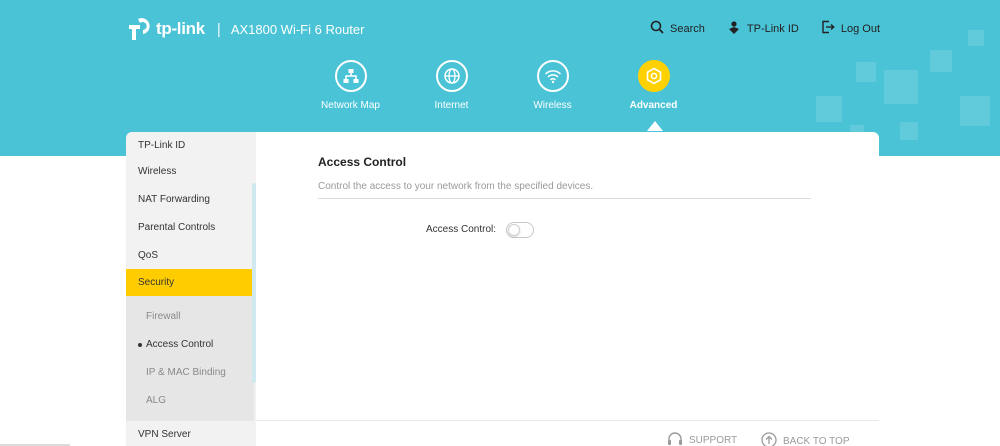 Image resolution: width=1000 pixels, height=446 pixels. I want to click on logout-icon, so click(828, 28).